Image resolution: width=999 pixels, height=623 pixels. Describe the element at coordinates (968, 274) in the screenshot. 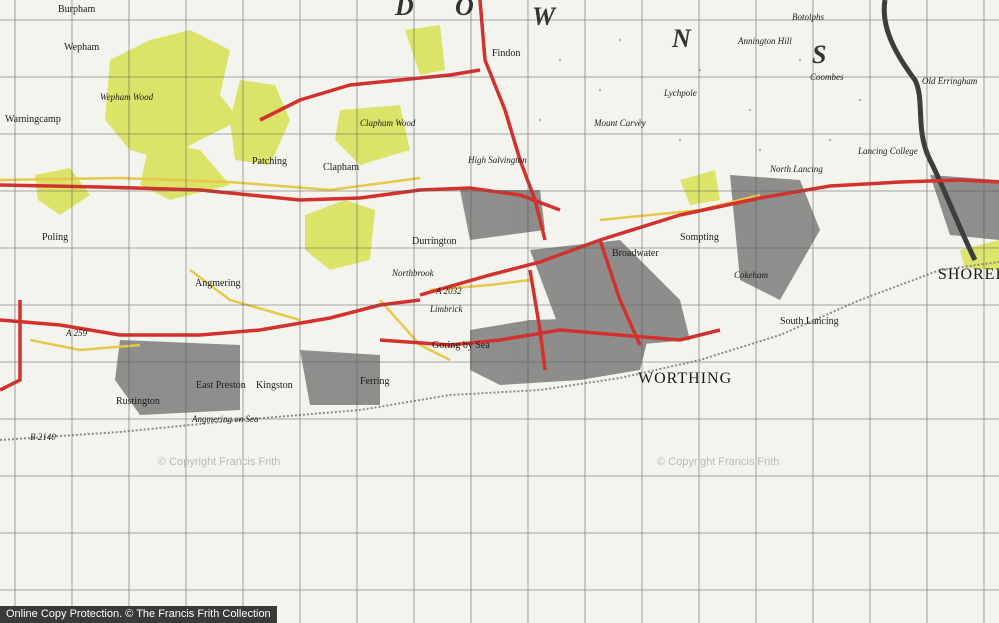

I see `town-label-shoreham: SHOREHAI` at that location.